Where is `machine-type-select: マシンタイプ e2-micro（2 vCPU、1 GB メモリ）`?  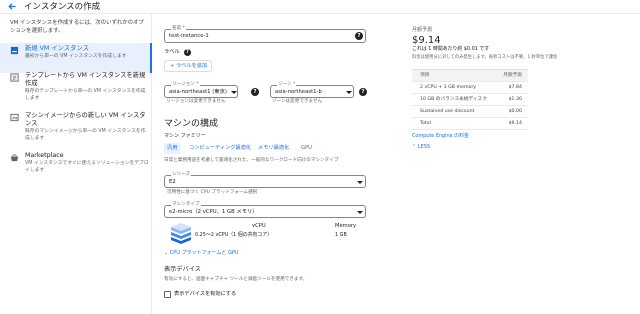
machine-type-select: マシンタイプ e2-micro（2 vCPU、1 GB メモリ） is located at coordinates (265, 210).